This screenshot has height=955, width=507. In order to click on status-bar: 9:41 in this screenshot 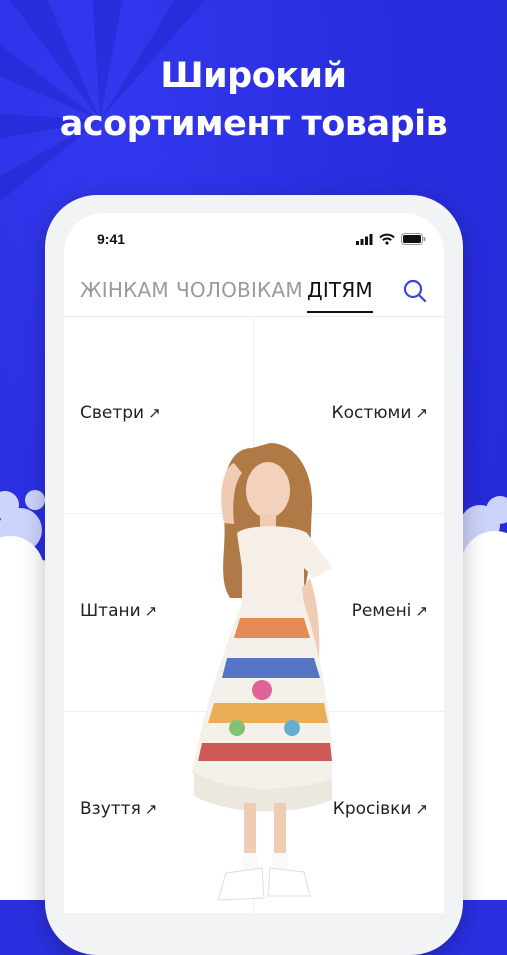, I will do `click(254, 241)`.